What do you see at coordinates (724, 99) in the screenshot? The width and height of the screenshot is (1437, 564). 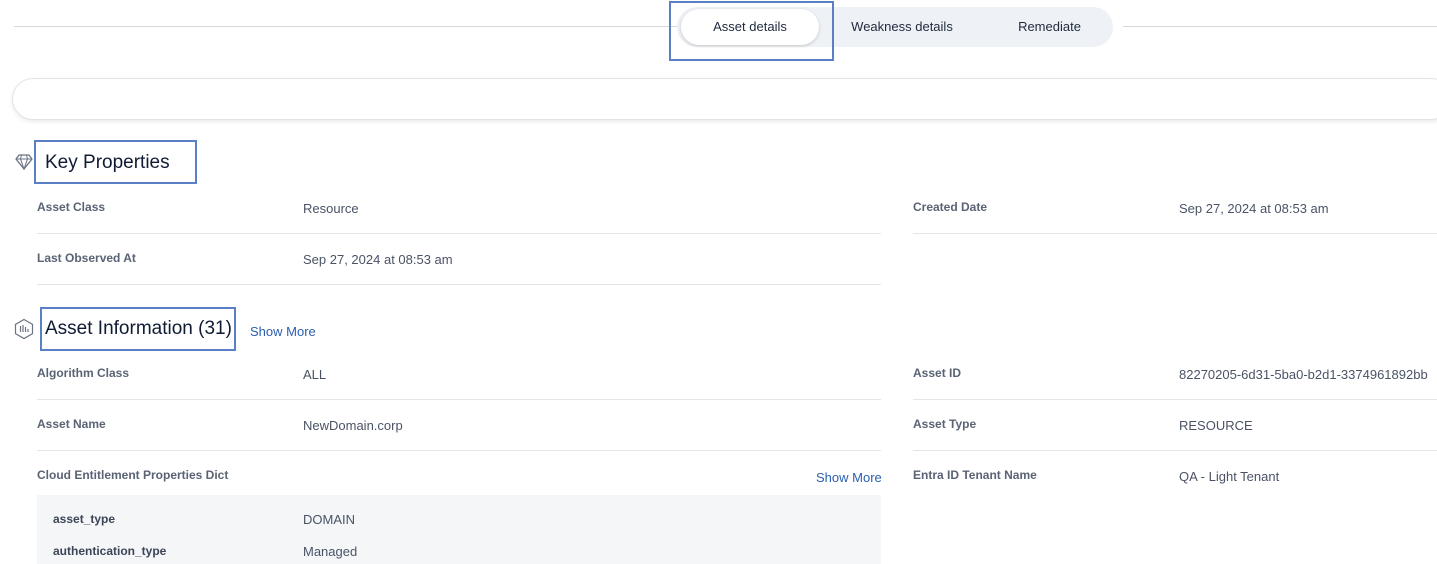 I see `search-bar` at bounding box center [724, 99].